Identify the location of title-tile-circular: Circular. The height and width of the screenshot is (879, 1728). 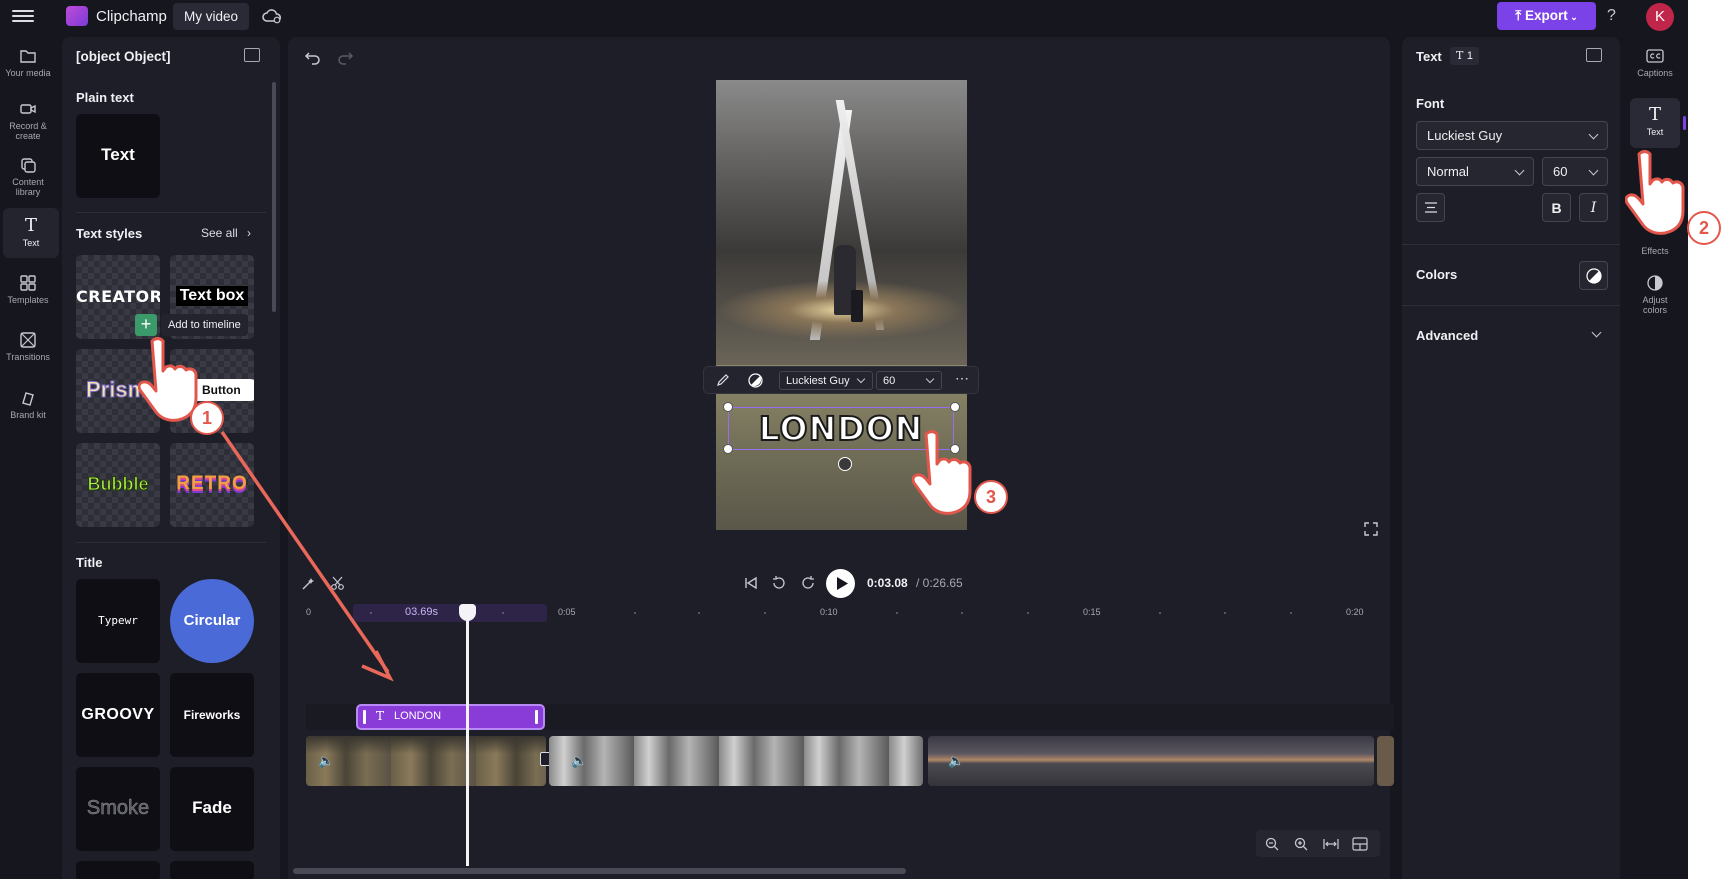
(212, 621).